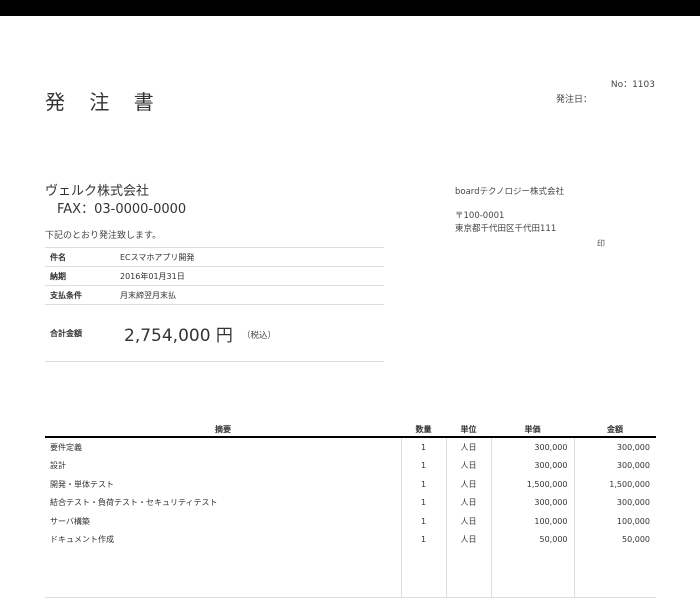  Describe the element at coordinates (510, 192) in the screenshot. I see `sender-company: boardテクノロジー株式会社` at that location.